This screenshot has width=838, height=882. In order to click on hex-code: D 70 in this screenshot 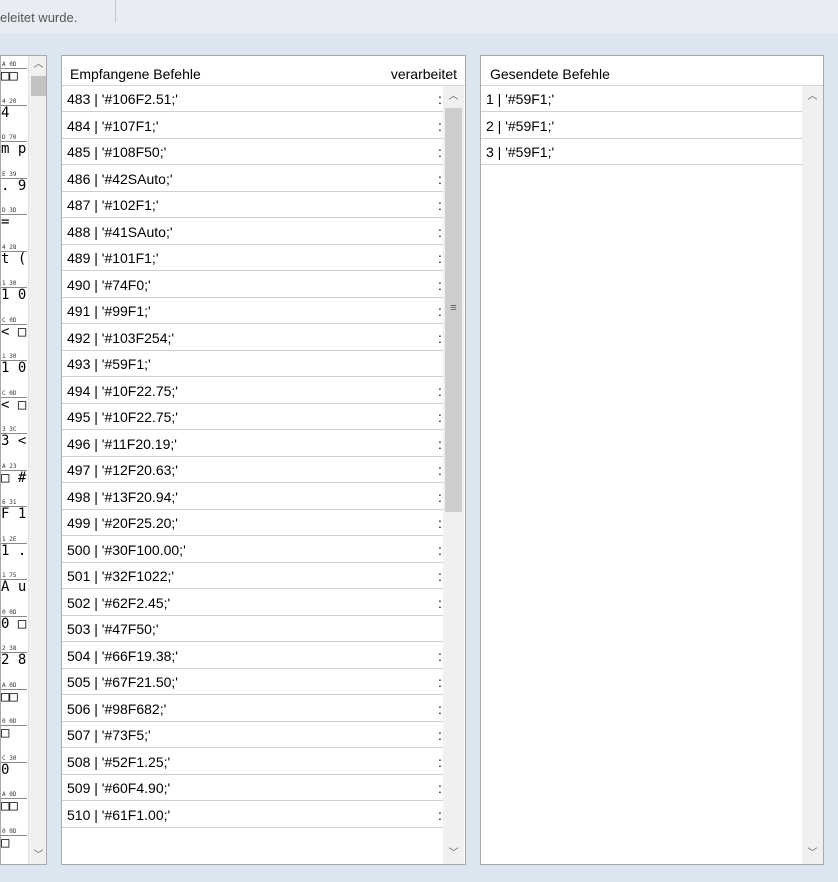, I will do `click(9, 137)`.